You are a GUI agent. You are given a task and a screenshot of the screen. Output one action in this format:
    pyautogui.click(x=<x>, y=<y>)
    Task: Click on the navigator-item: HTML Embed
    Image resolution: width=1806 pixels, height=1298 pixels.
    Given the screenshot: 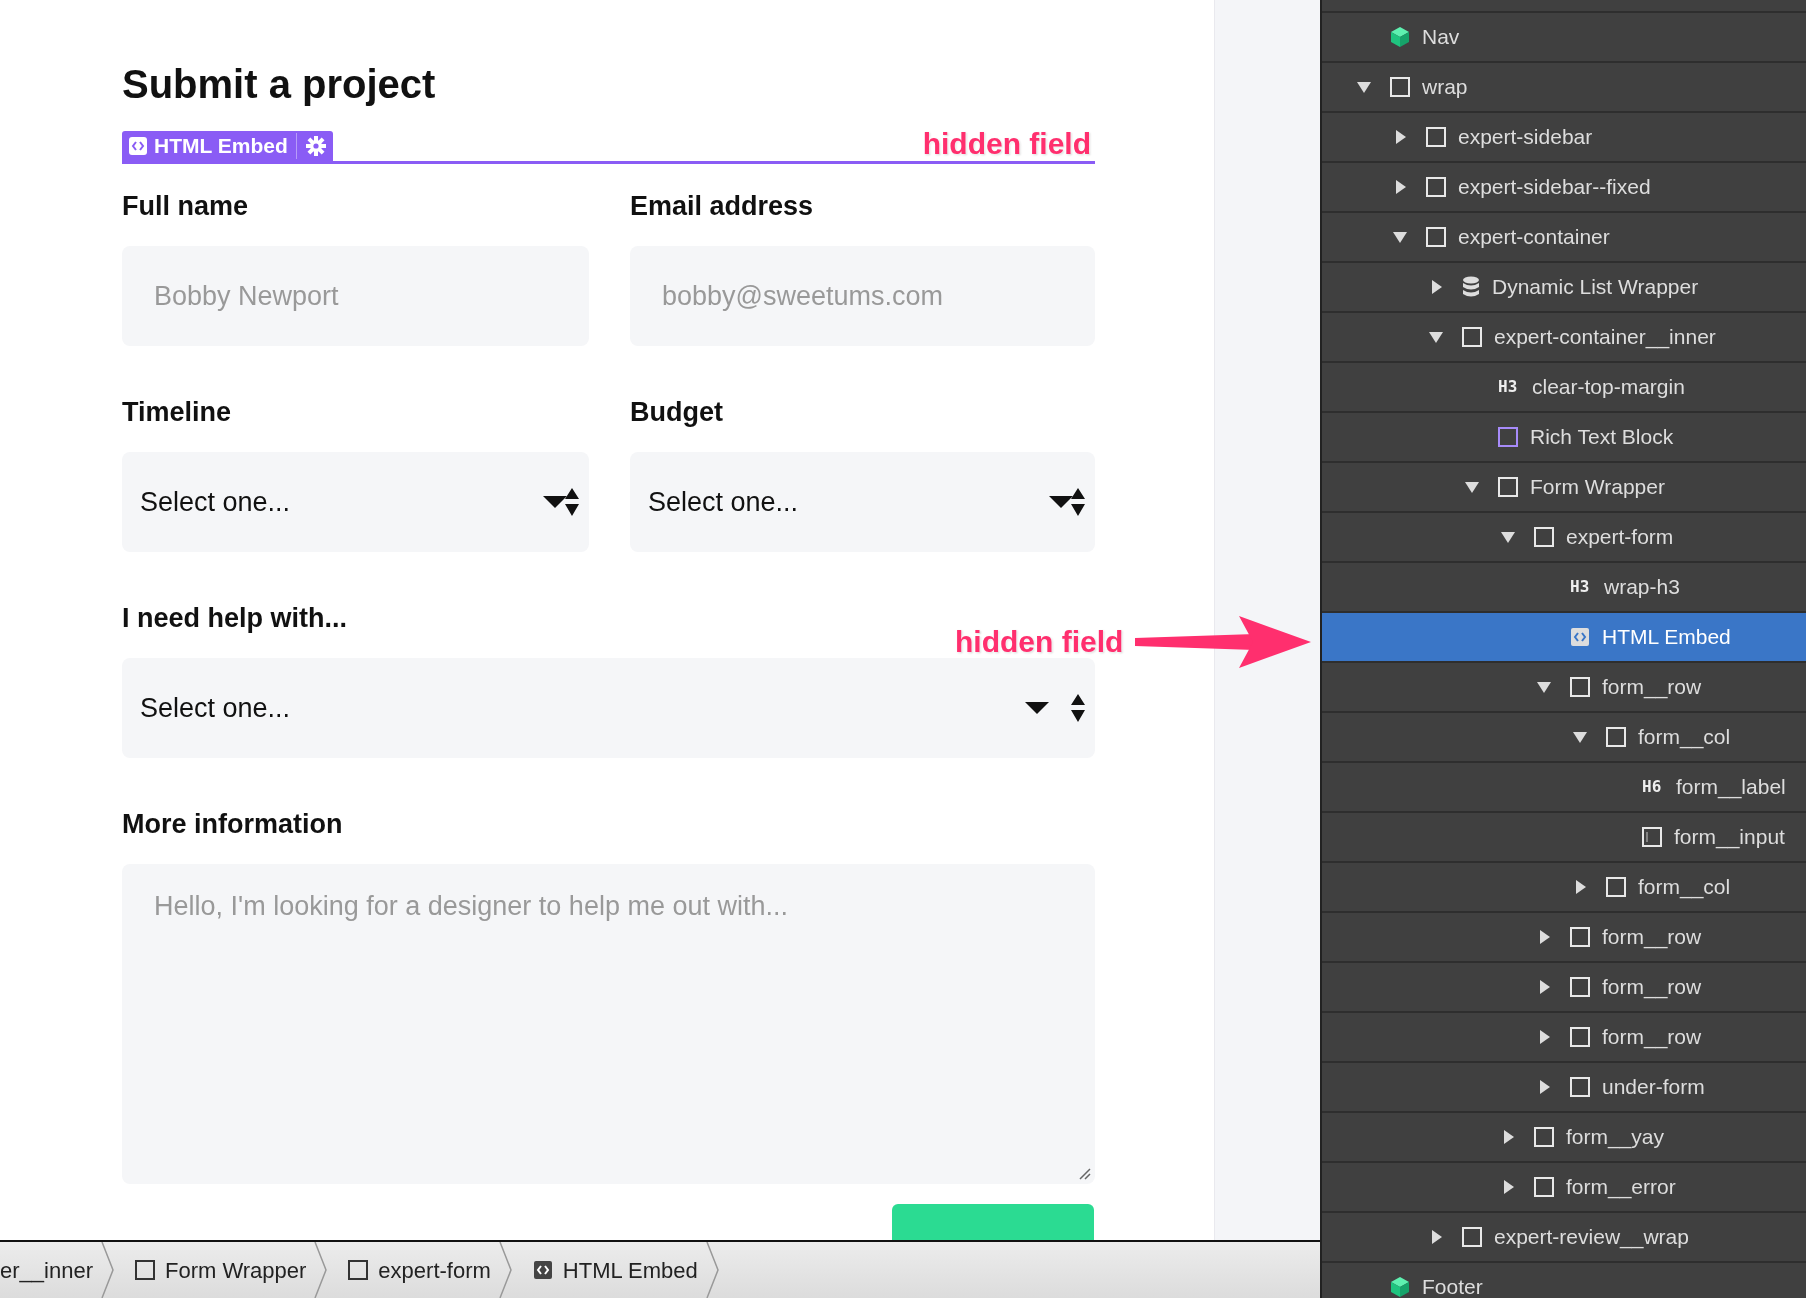 What is the action you would take?
    pyautogui.click(x=1564, y=638)
    